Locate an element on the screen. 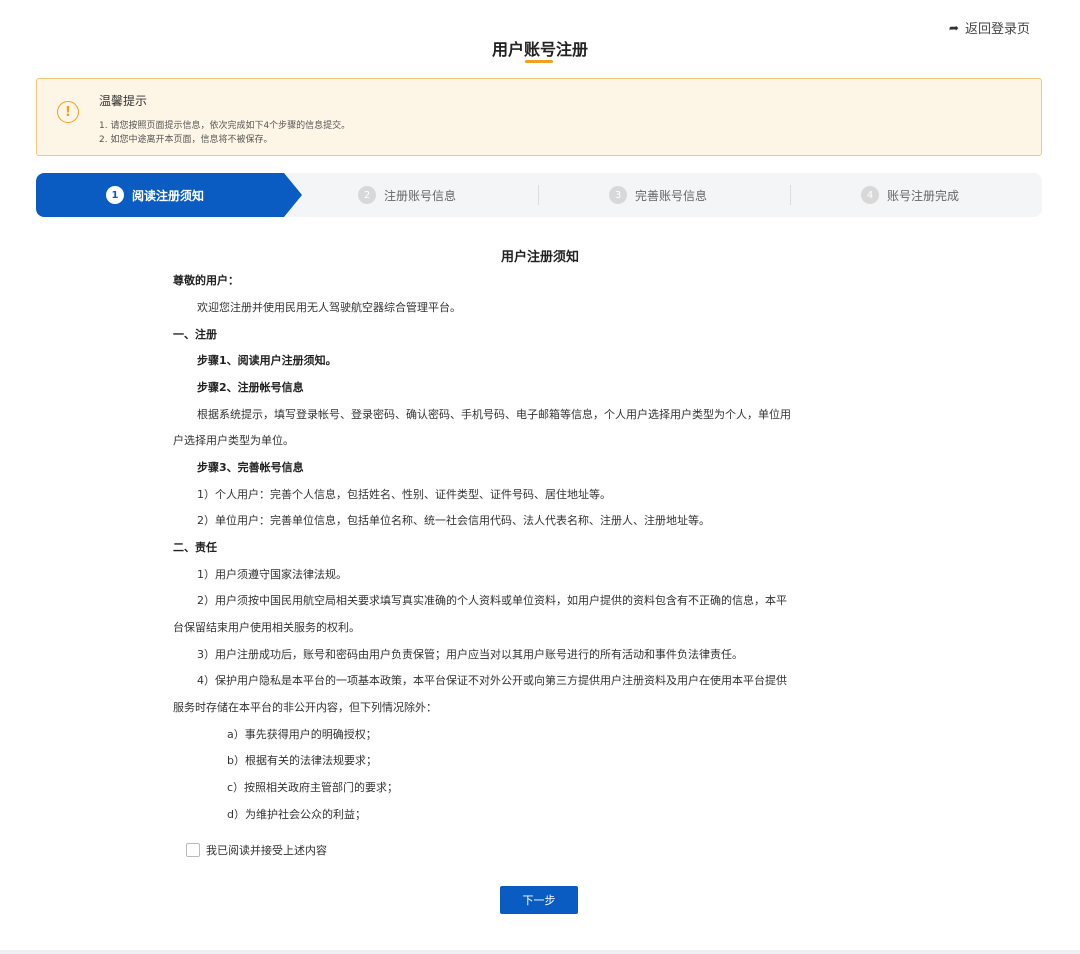 The height and width of the screenshot is (954, 1080). notice-title: 温馨提示 is located at coordinates (123, 101).